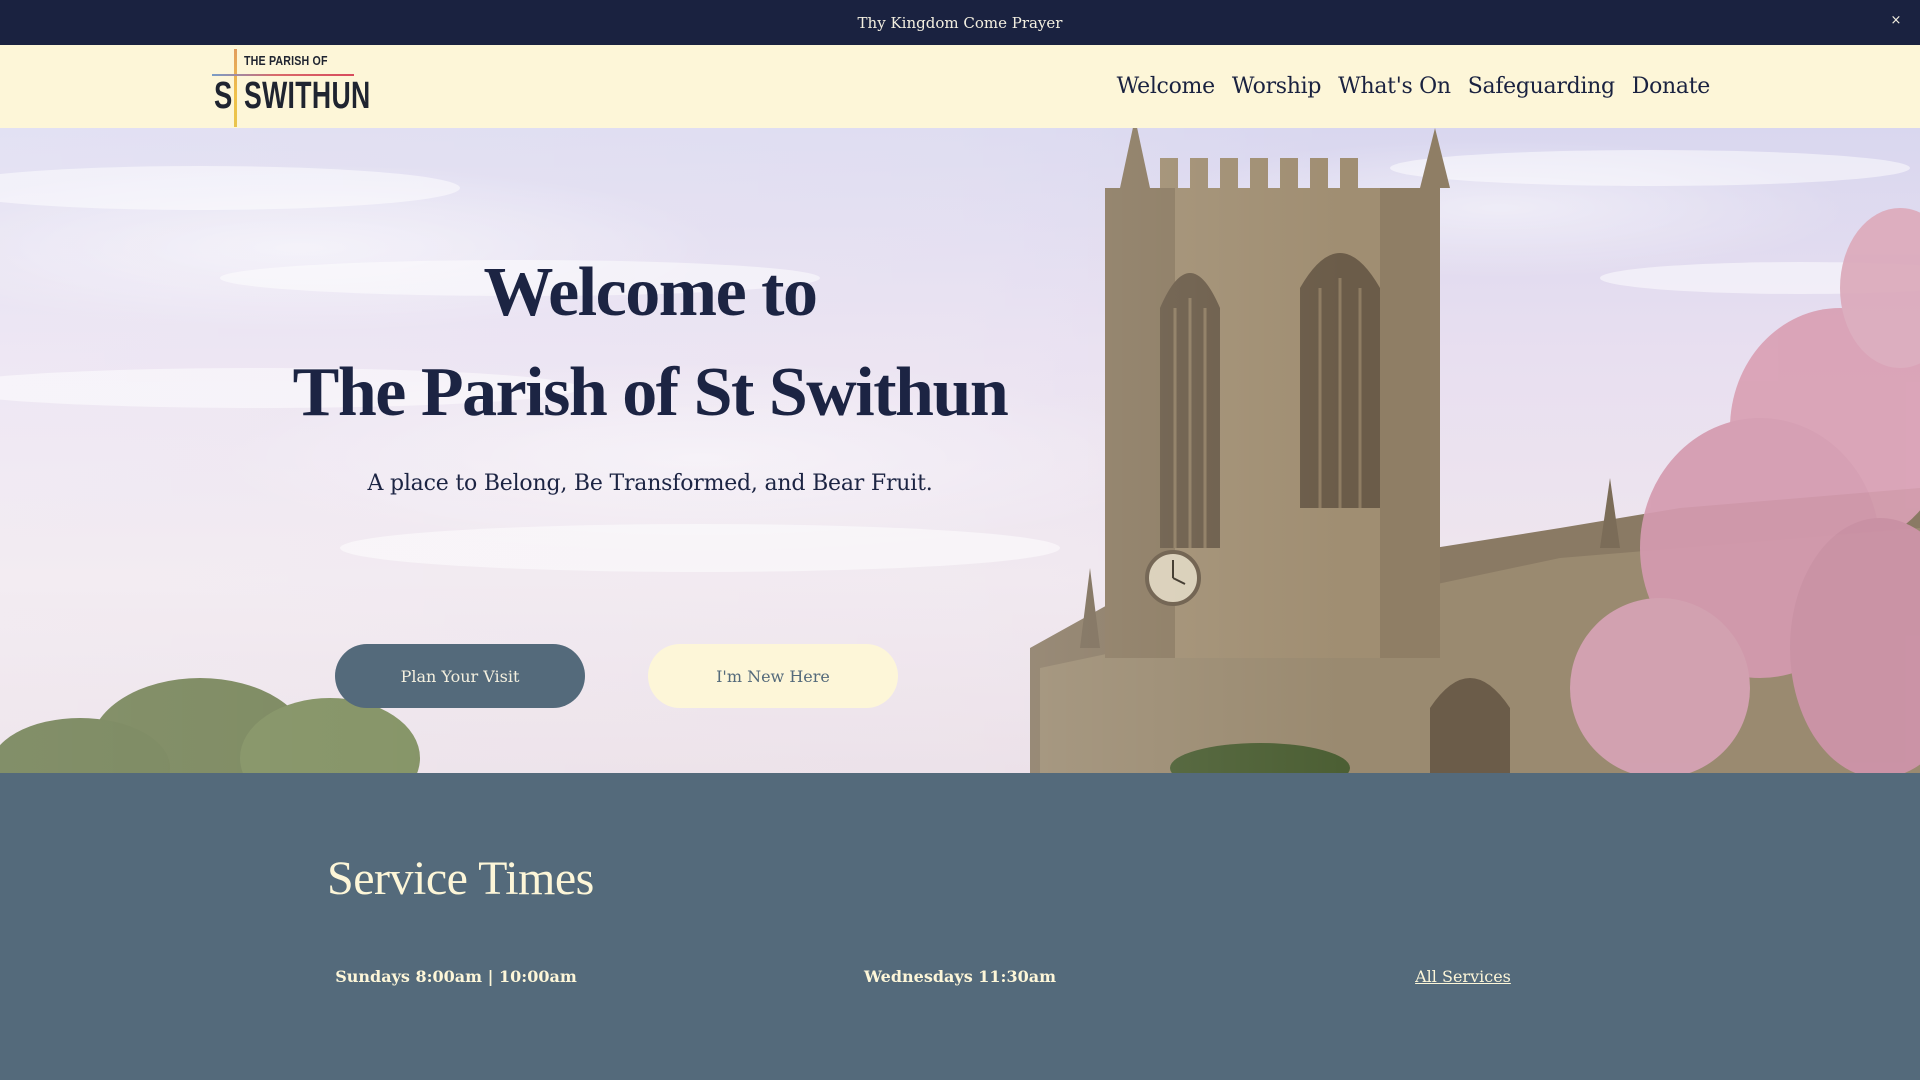 This screenshot has width=1920, height=1080. Describe the element at coordinates (307, 96) in the screenshot. I see `logo-main-text: SWITHUN` at that location.